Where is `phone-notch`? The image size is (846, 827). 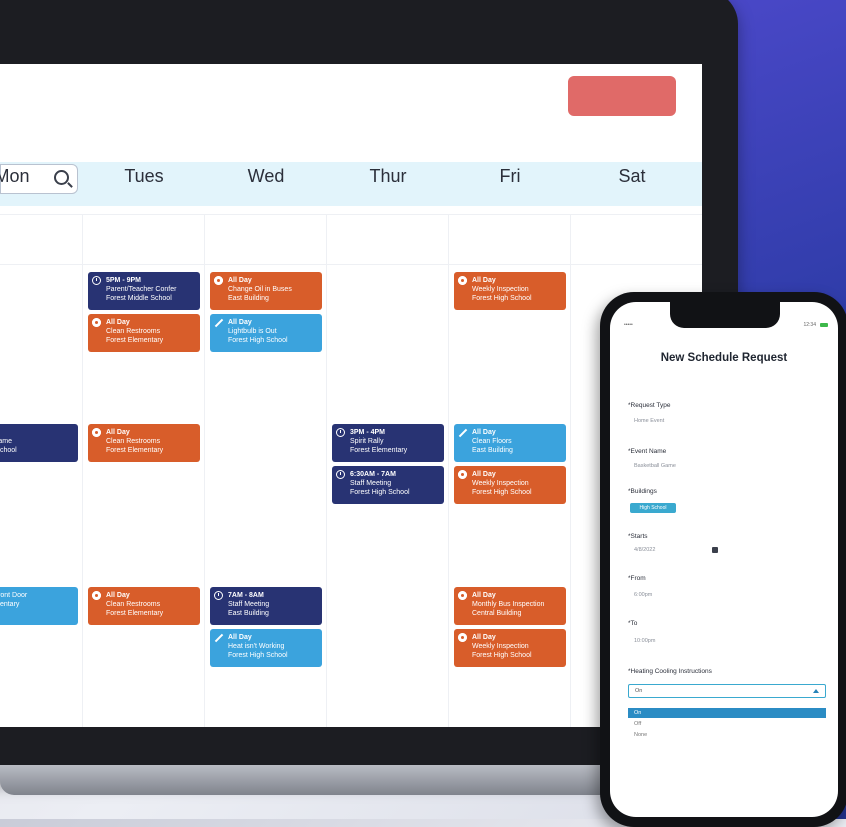
phone-notch is located at coordinates (725, 315).